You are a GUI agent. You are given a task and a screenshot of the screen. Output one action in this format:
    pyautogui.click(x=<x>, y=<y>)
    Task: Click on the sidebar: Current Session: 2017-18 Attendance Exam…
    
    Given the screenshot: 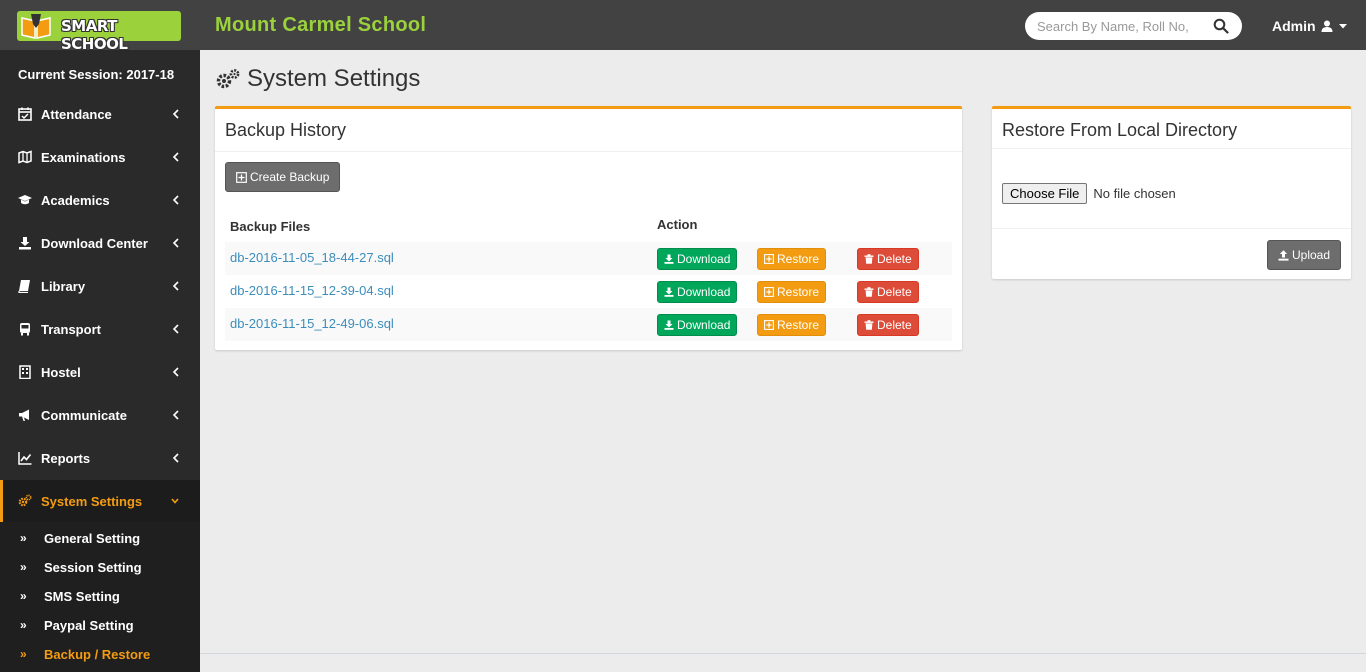 What is the action you would take?
    pyautogui.click(x=100, y=361)
    